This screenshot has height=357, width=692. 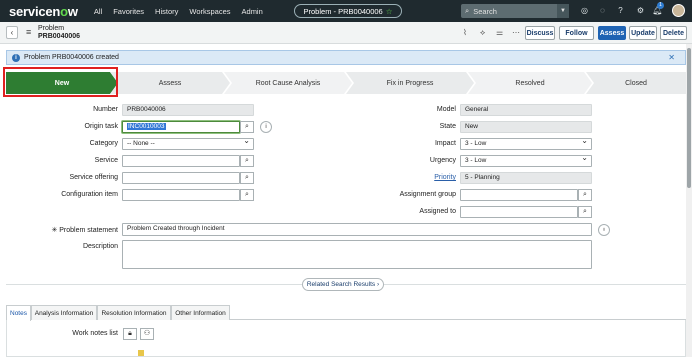 I want to click on delete-button: Delete, so click(x=673, y=33).